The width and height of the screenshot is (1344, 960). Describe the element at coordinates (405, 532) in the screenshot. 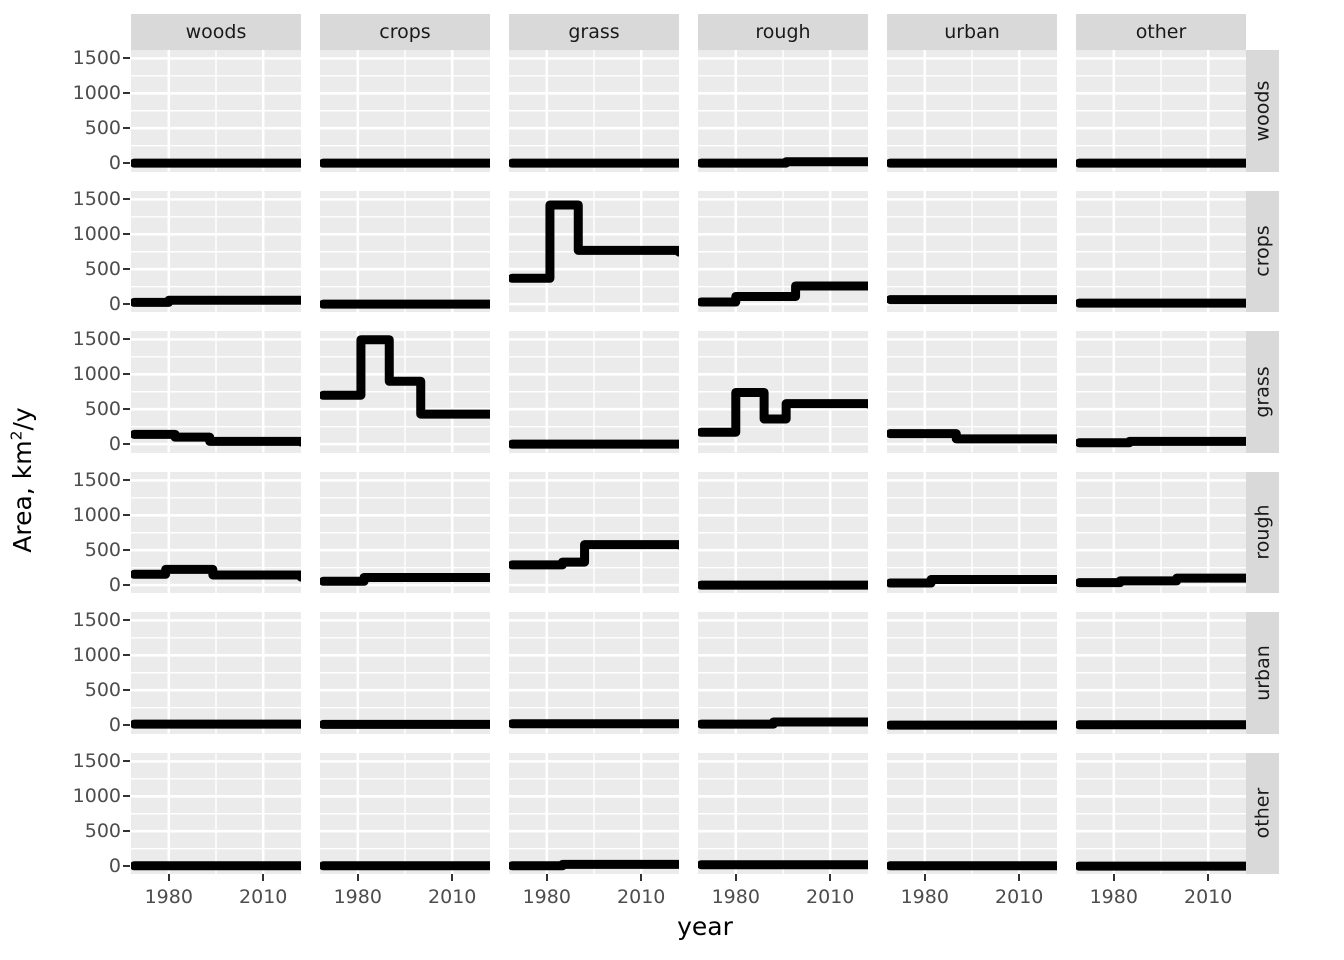

I see `panel-rough-crops` at that location.